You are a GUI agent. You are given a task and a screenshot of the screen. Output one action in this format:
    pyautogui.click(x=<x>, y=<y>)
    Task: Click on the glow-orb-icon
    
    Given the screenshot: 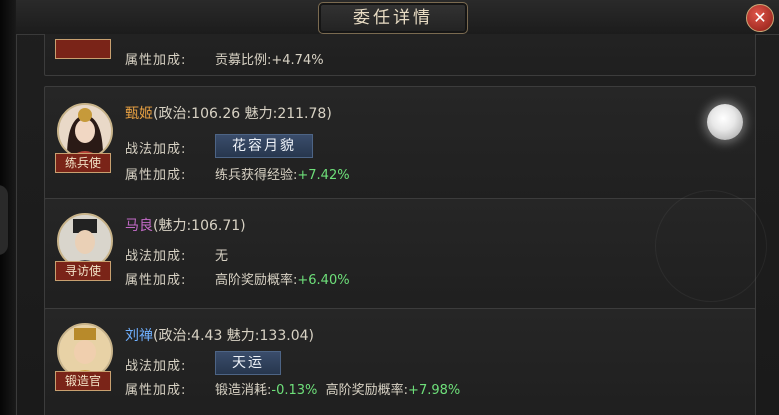 What is the action you would take?
    pyautogui.click(x=725, y=122)
    